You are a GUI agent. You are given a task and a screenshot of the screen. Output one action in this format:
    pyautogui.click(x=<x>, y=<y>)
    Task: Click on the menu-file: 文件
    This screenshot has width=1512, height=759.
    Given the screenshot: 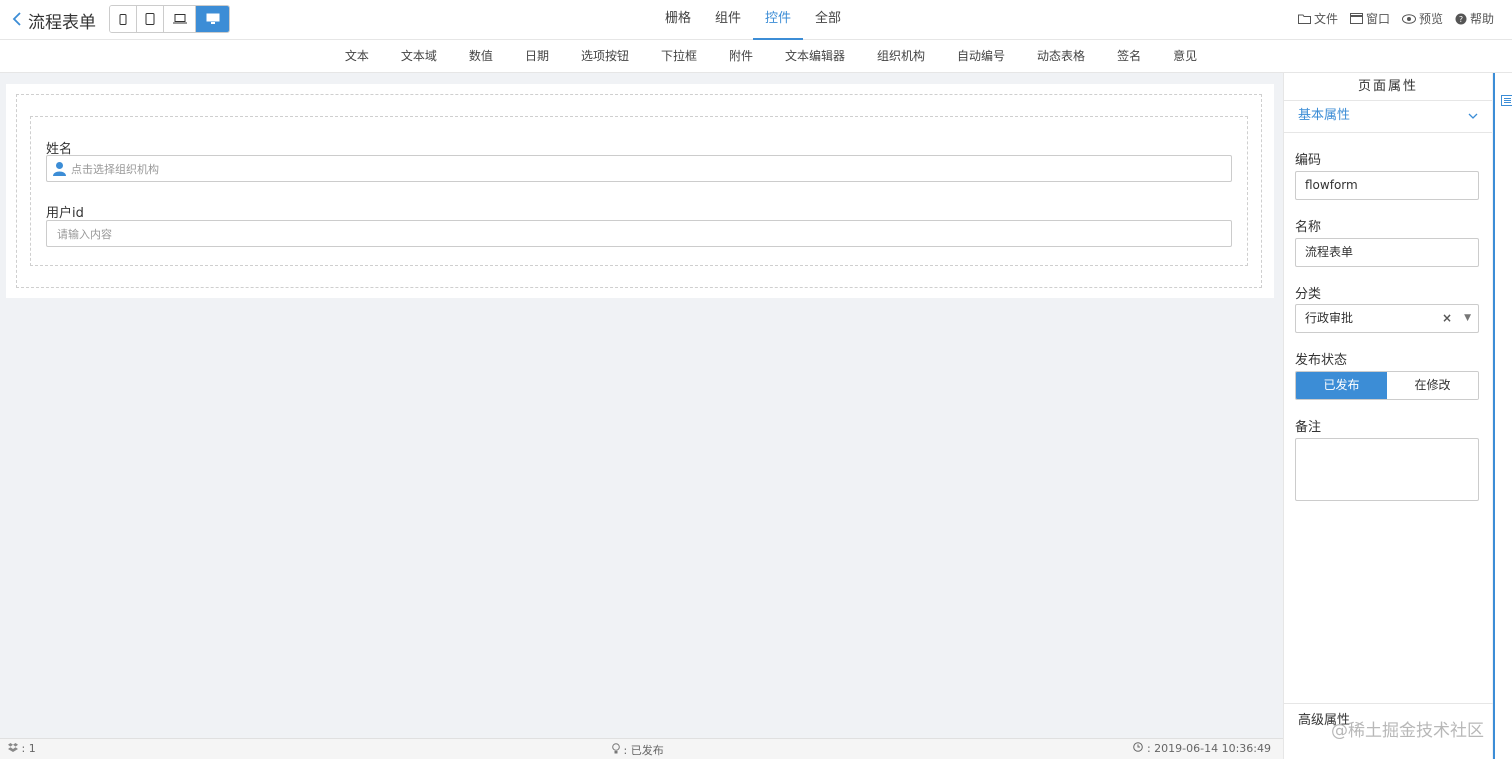 What is the action you would take?
    pyautogui.click(x=1317, y=18)
    